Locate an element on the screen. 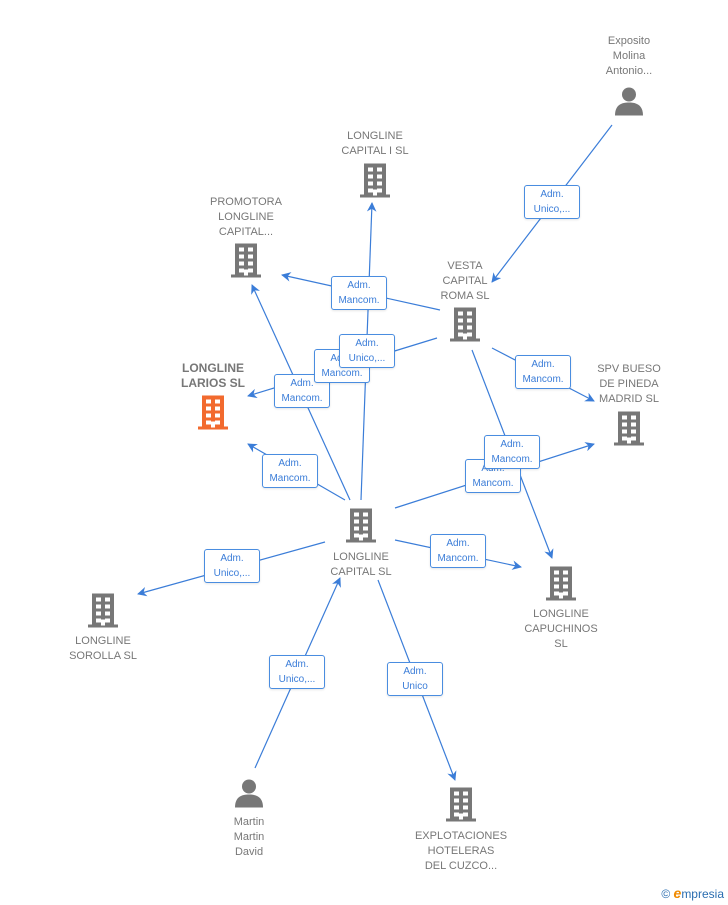  building-icon-spv is located at coordinates (629, 430).